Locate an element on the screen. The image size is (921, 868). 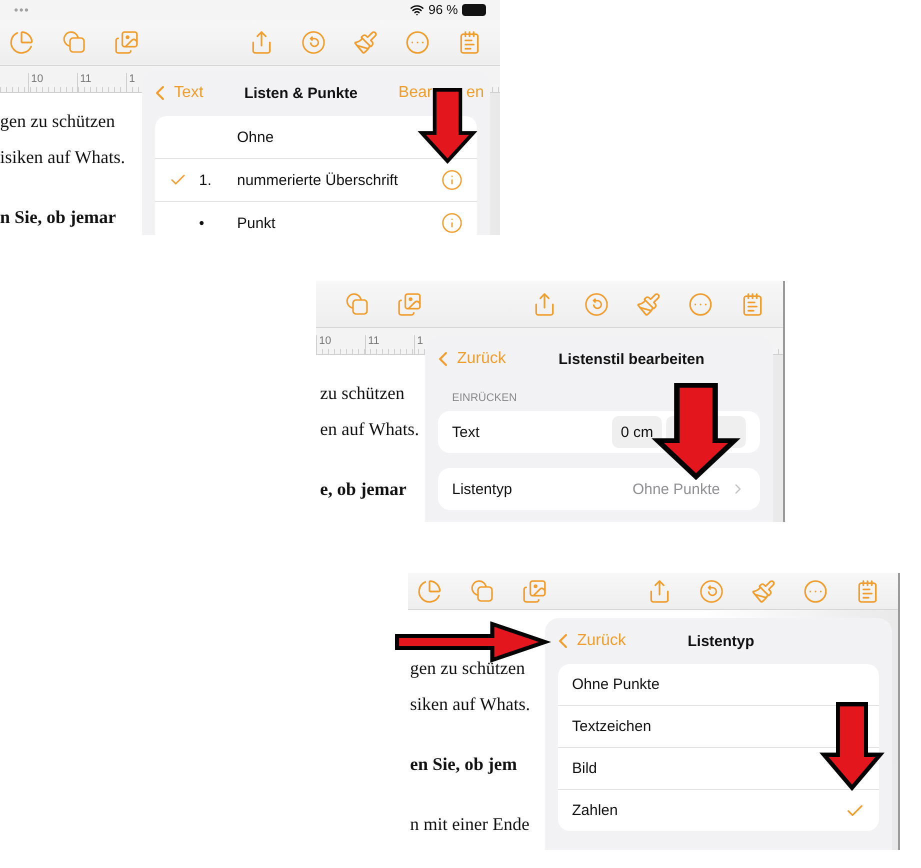
list-style-label: Ohne is located at coordinates (256, 137).